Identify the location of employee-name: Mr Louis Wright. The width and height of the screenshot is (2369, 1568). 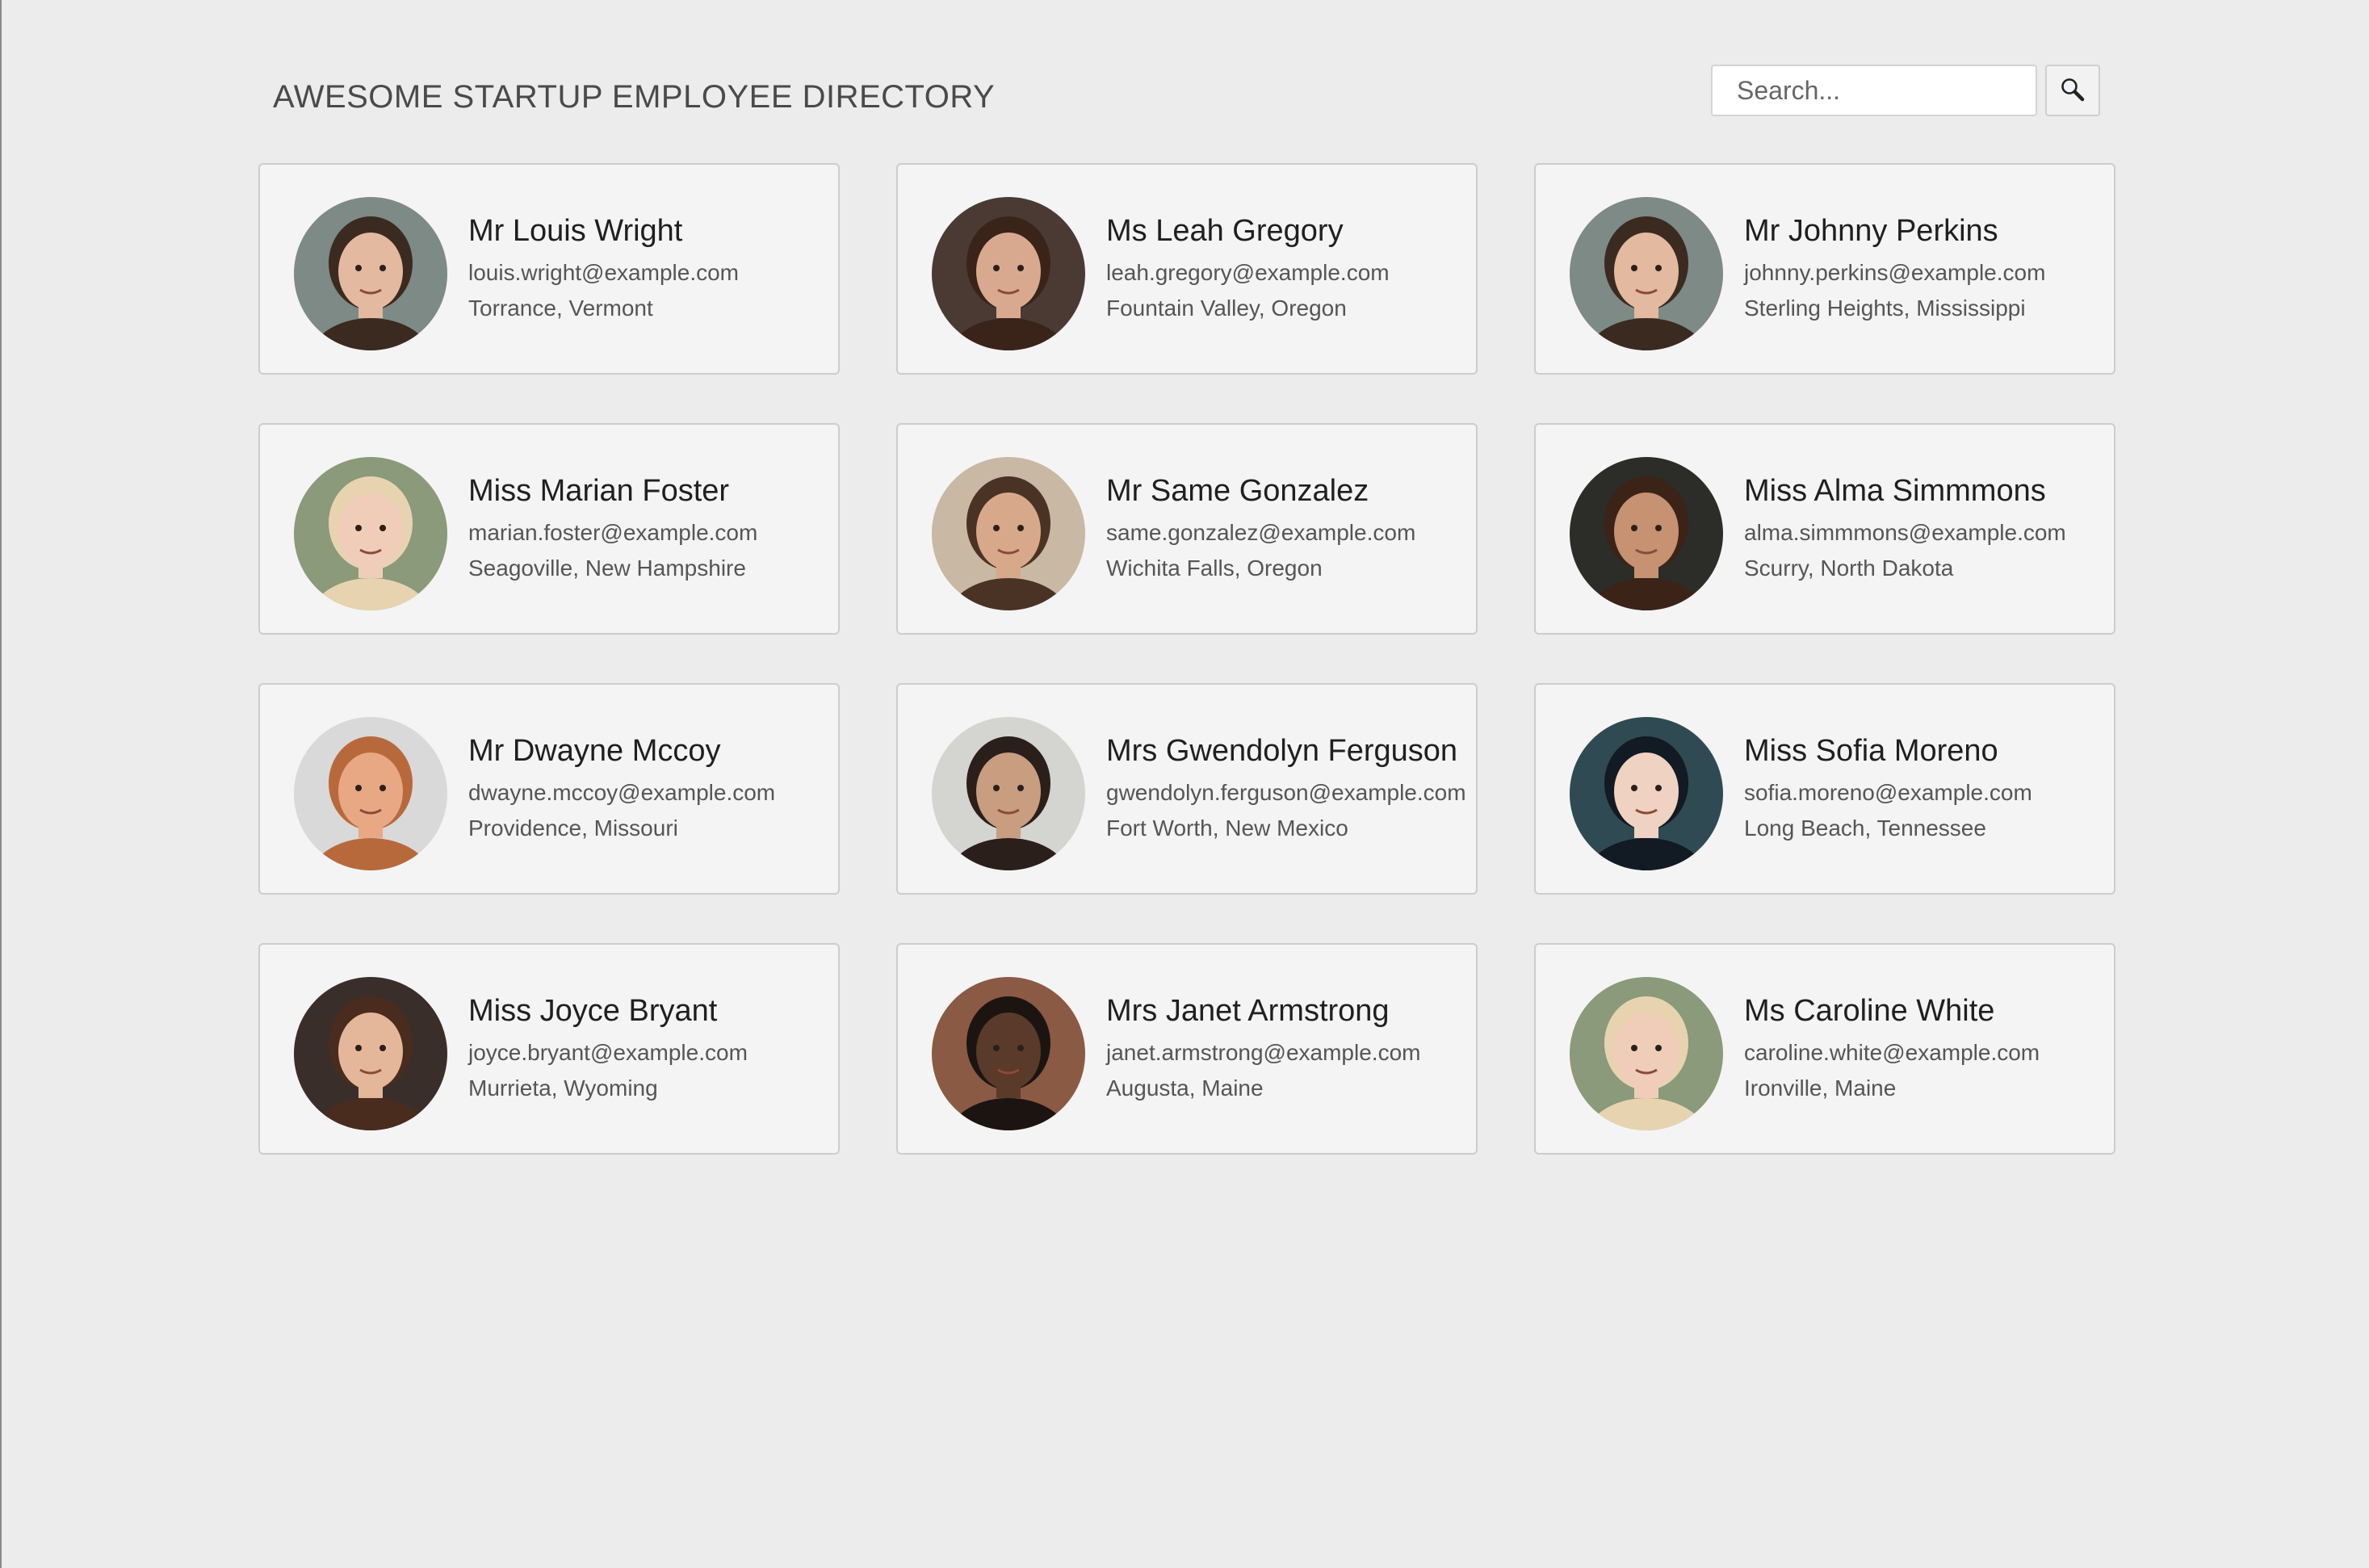
(575, 231).